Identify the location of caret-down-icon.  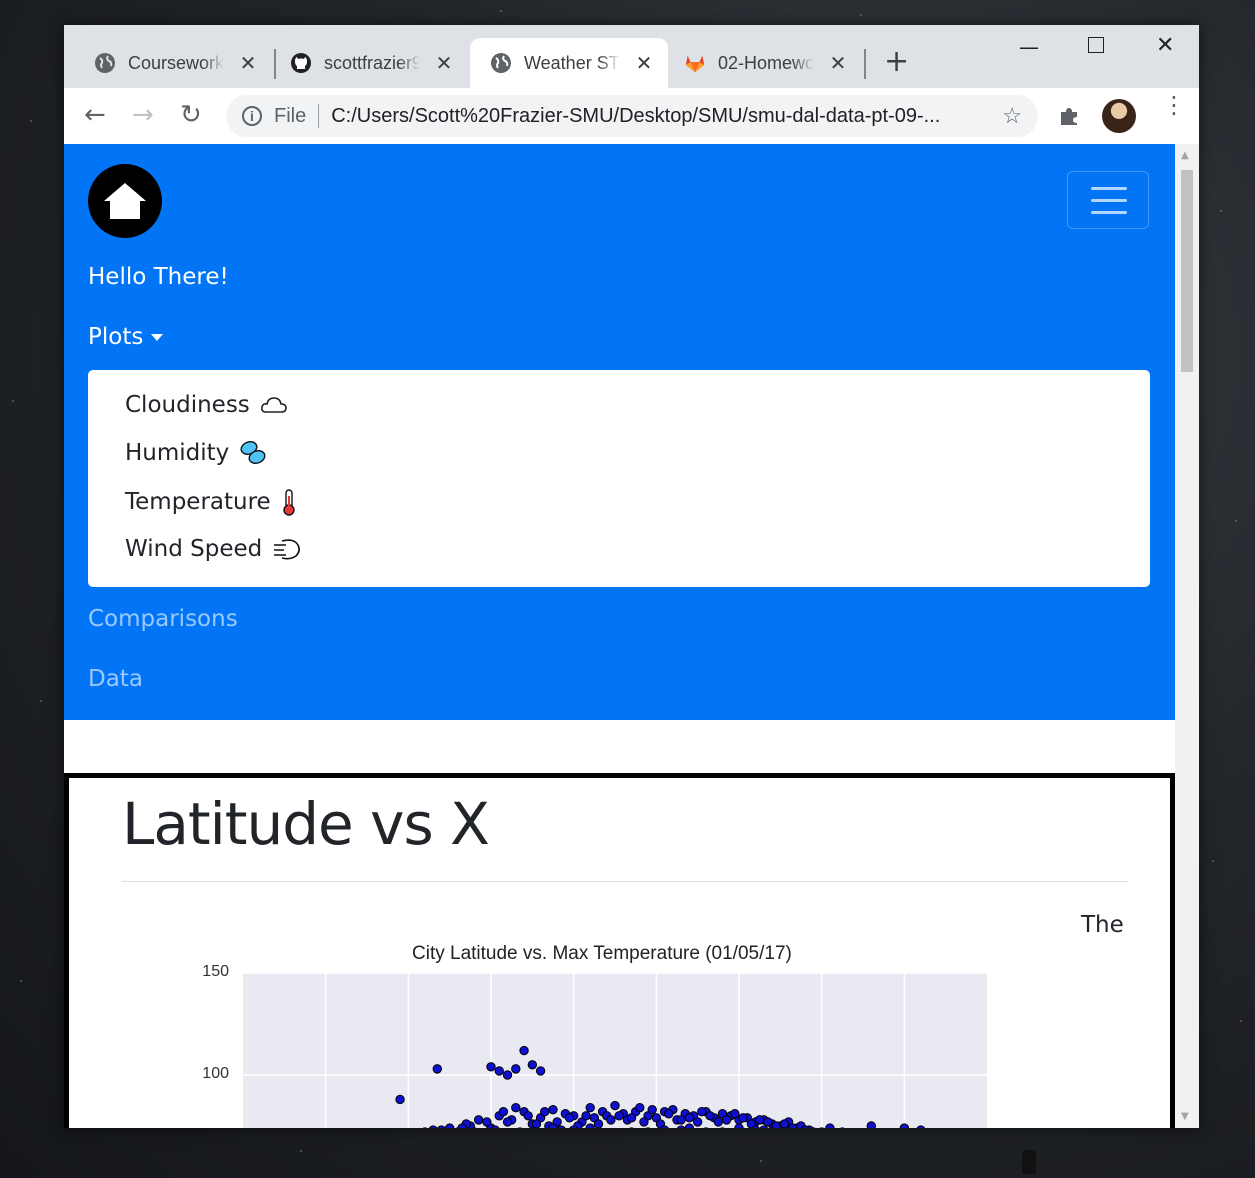
(157, 337).